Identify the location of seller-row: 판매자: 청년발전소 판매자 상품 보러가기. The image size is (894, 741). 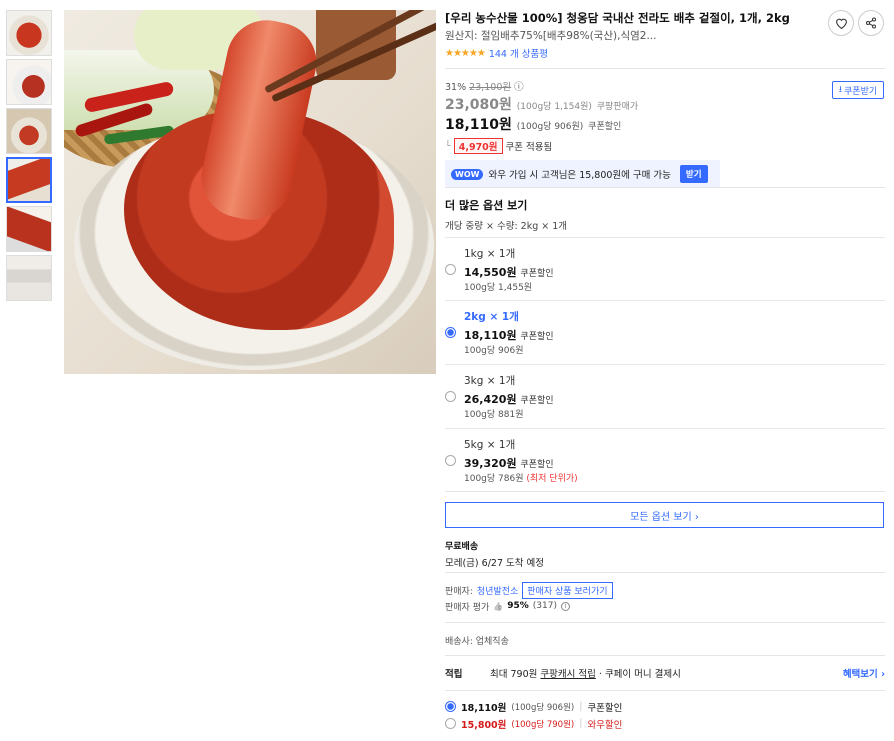
(529, 590).